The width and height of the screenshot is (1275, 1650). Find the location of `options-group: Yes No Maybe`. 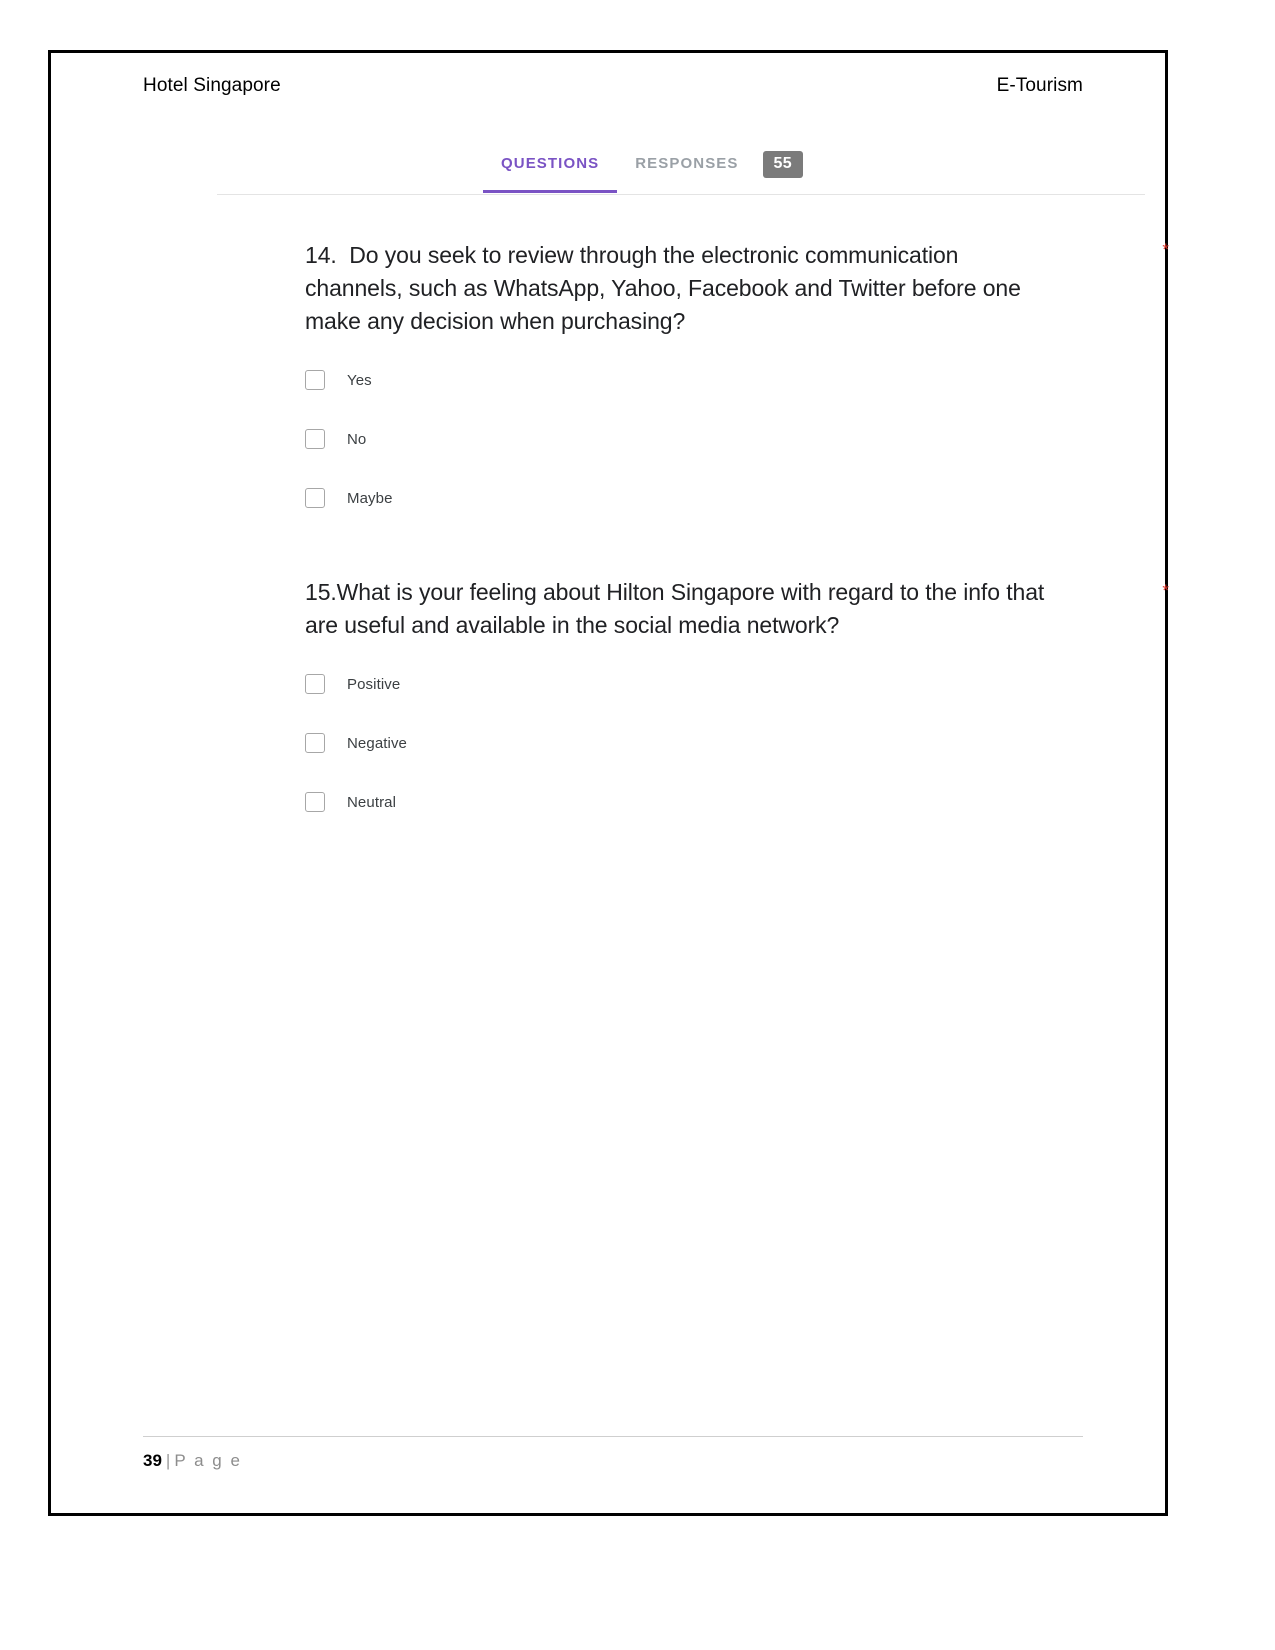

options-group: Yes No Maybe is located at coordinates (681, 439).